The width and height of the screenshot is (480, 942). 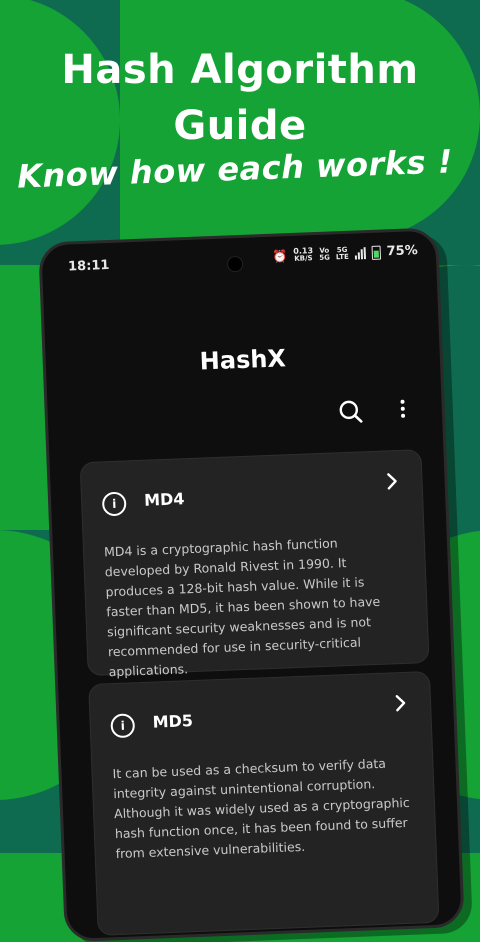 I want to click on more-vertical-icon, so click(x=402, y=410).